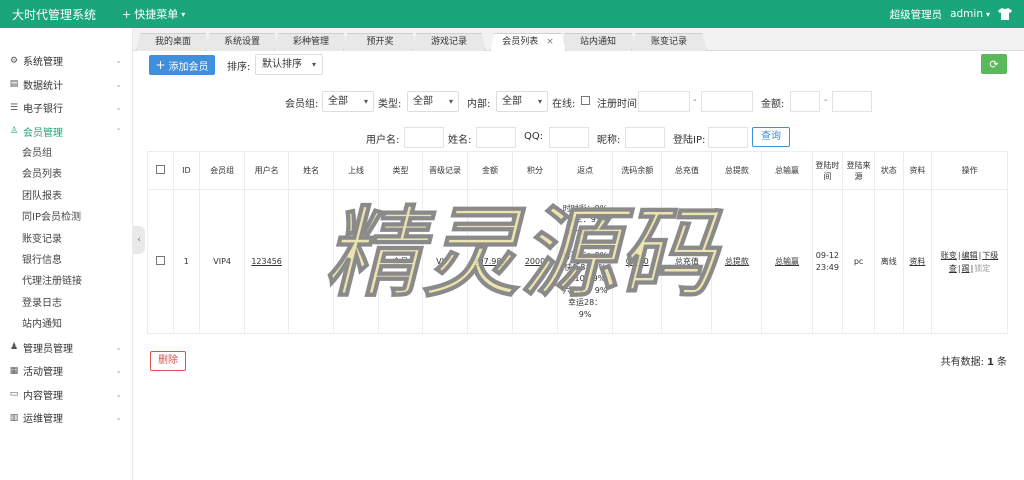 The height and width of the screenshot is (480, 1024). What do you see at coordinates (990, 255) in the screenshot?
I see `downline-link: 下级` at bounding box center [990, 255].